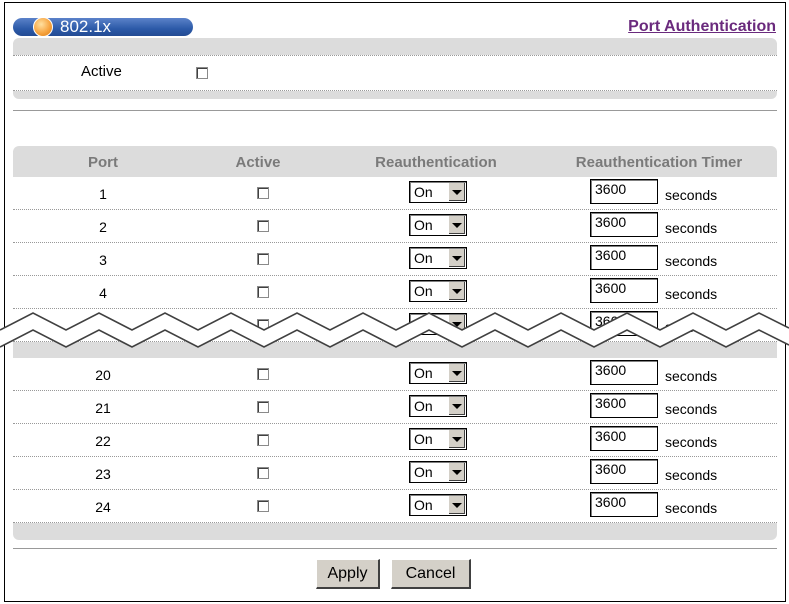 The image size is (789, 604). What do you see at coordinates (395, 473) in the screenshot?
I see `table-row: 23 On 3600 seconds` at bounding box center [395, 473].